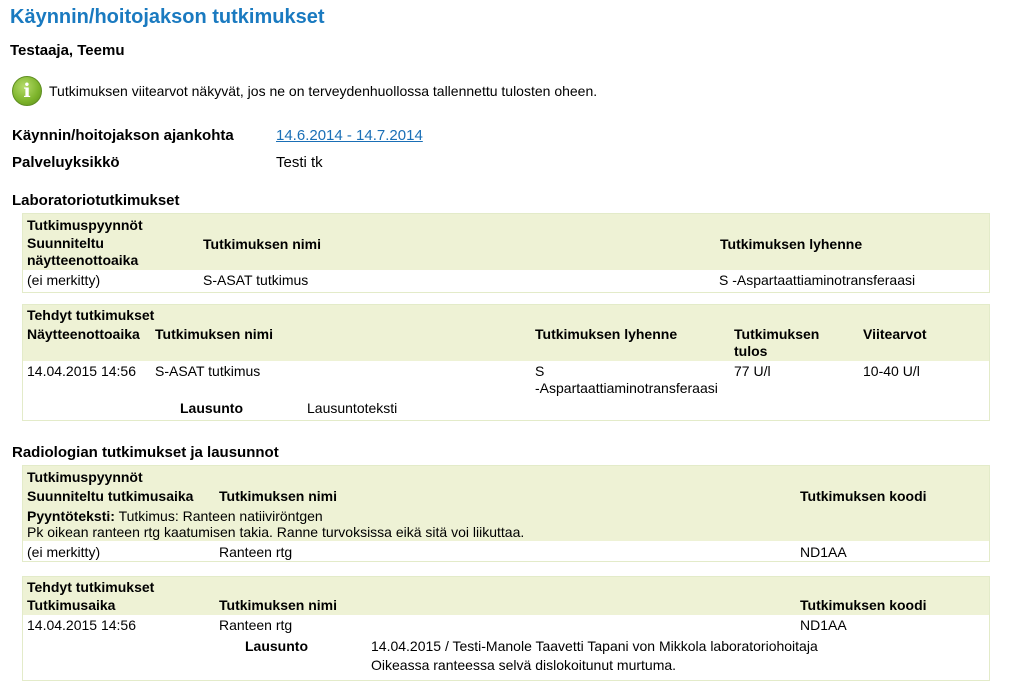 This screenshot has width=1024, height=700. I want to click on lab-section-title: Laboratoriotutkimukset, so click(96, 200).